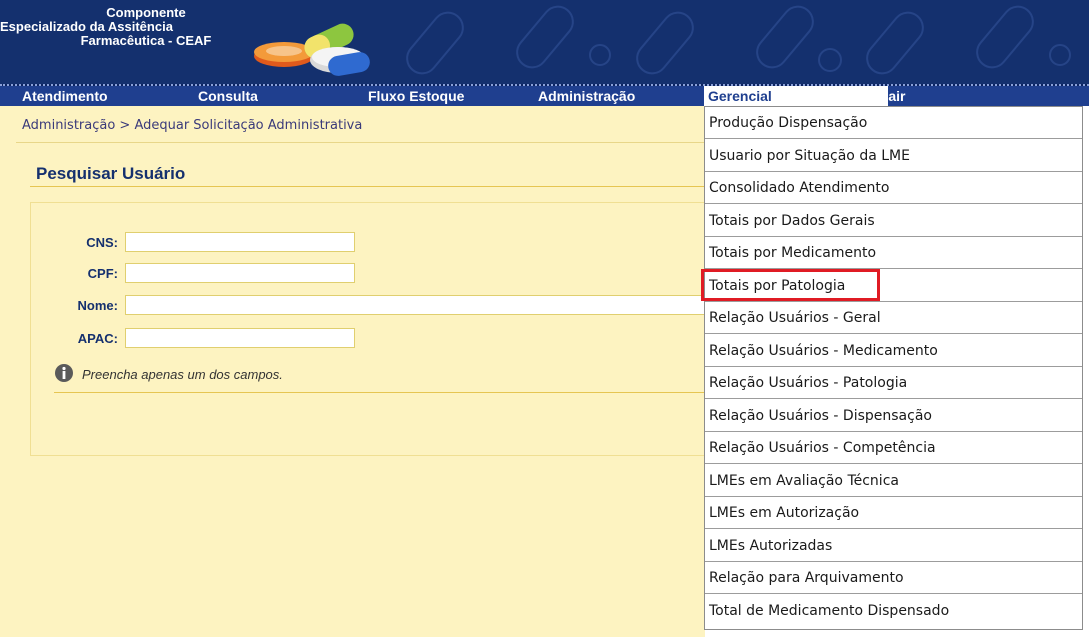 Image resolution: width=1089 pixels, height=637 pixels. I want to click on menu-item-producao-dispensacao: Produção Dispensação, so click(893, 123).